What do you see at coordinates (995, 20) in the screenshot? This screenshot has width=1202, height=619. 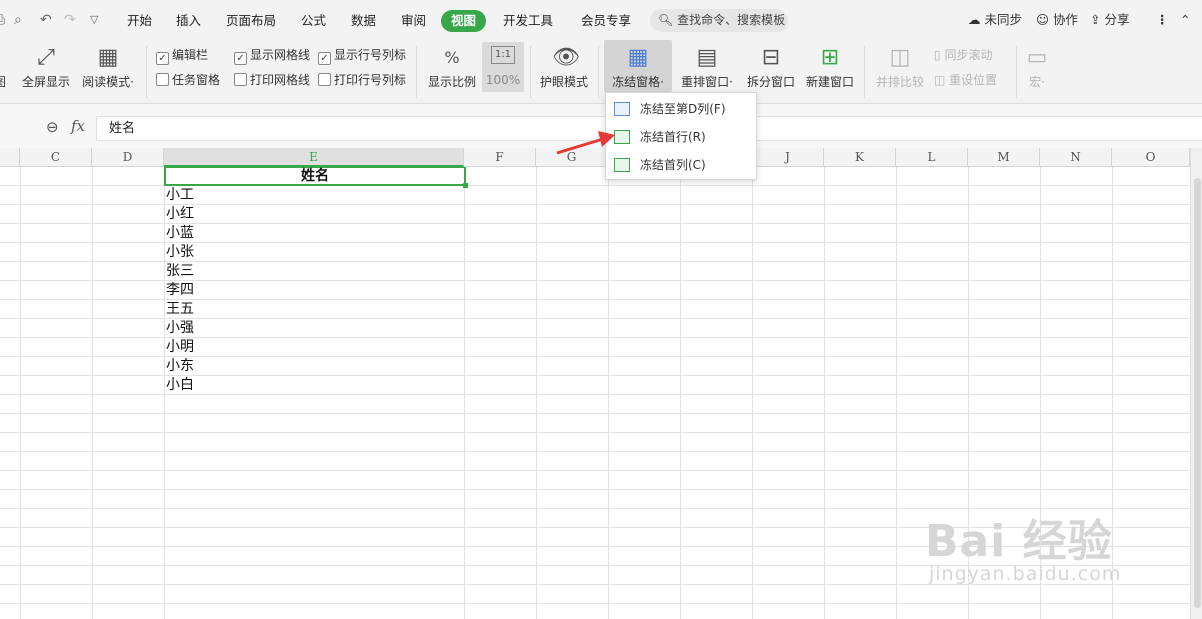 I see `sync-button: ☁ 未同步` at bounding box center [995, 20].